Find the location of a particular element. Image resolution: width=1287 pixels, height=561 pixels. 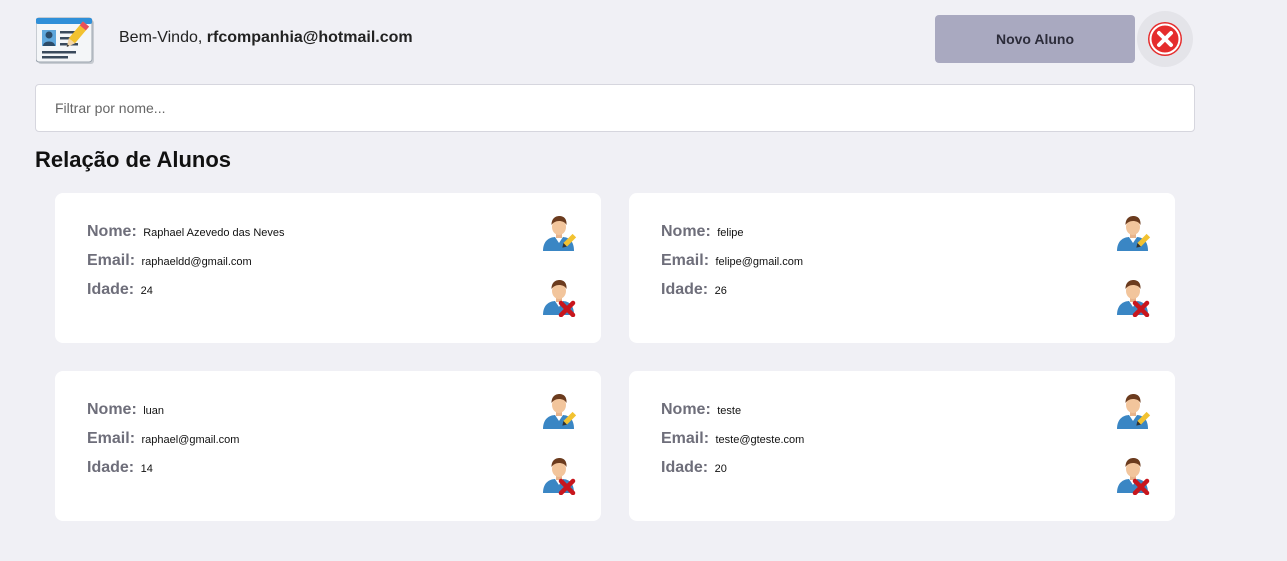

logout-button is located at coordinates (1165, 39).